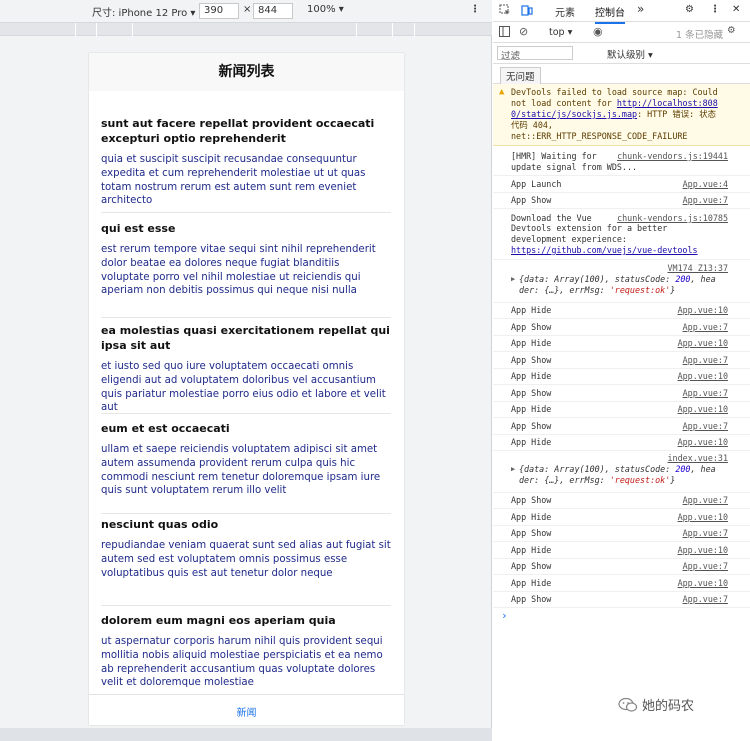 The width and height of the screenshot is (750, 741). What do you see at coordinates (475, 9) in the screenshot?
I see `more-options-icon: ⋮` at bounding box center [475, 9].